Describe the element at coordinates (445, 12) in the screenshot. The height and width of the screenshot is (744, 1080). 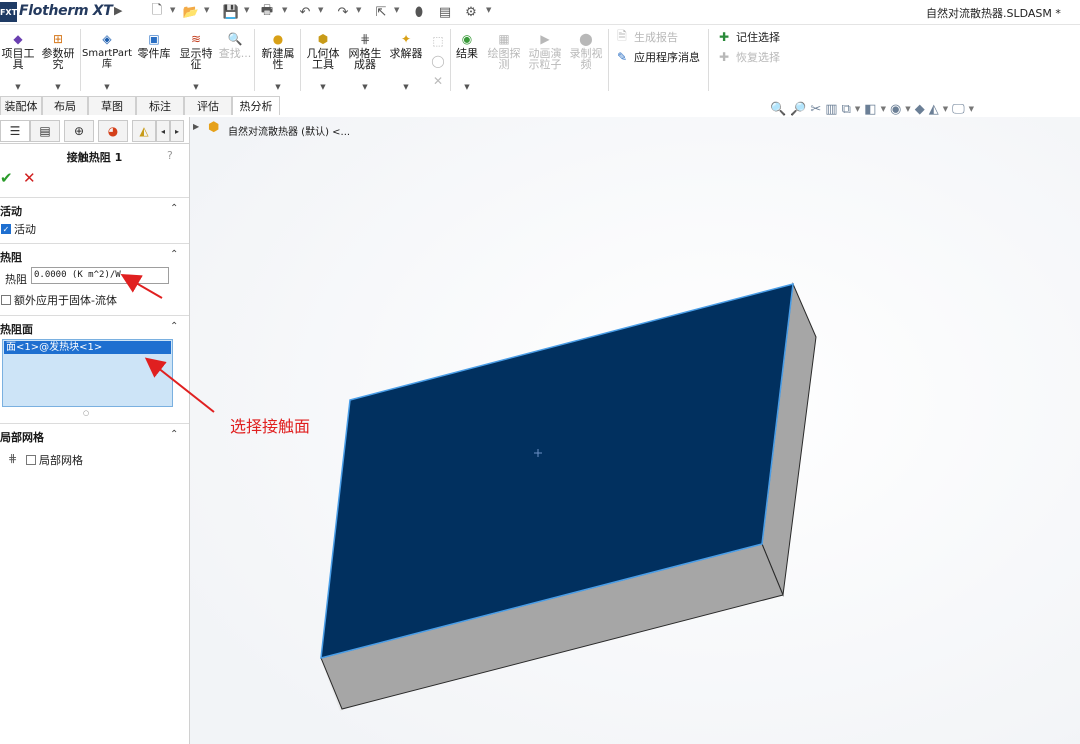
I see `file-properties-icon: ▤` at that location.